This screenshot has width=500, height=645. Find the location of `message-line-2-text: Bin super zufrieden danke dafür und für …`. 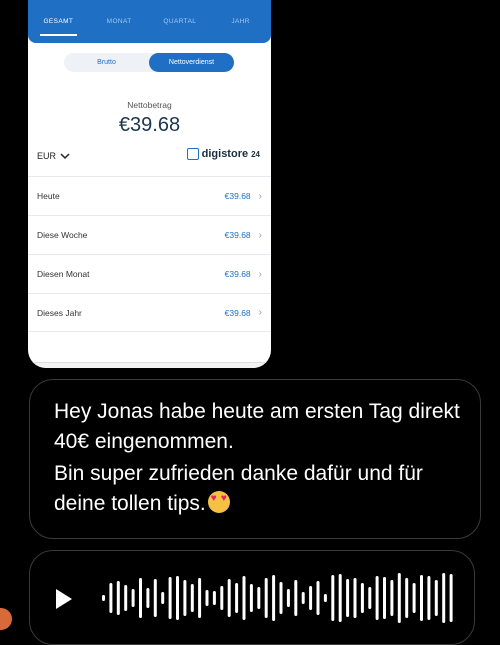

message-line-2-text: Bin super zufrieden danke dafür und für … is located at coordinates (238, 488).